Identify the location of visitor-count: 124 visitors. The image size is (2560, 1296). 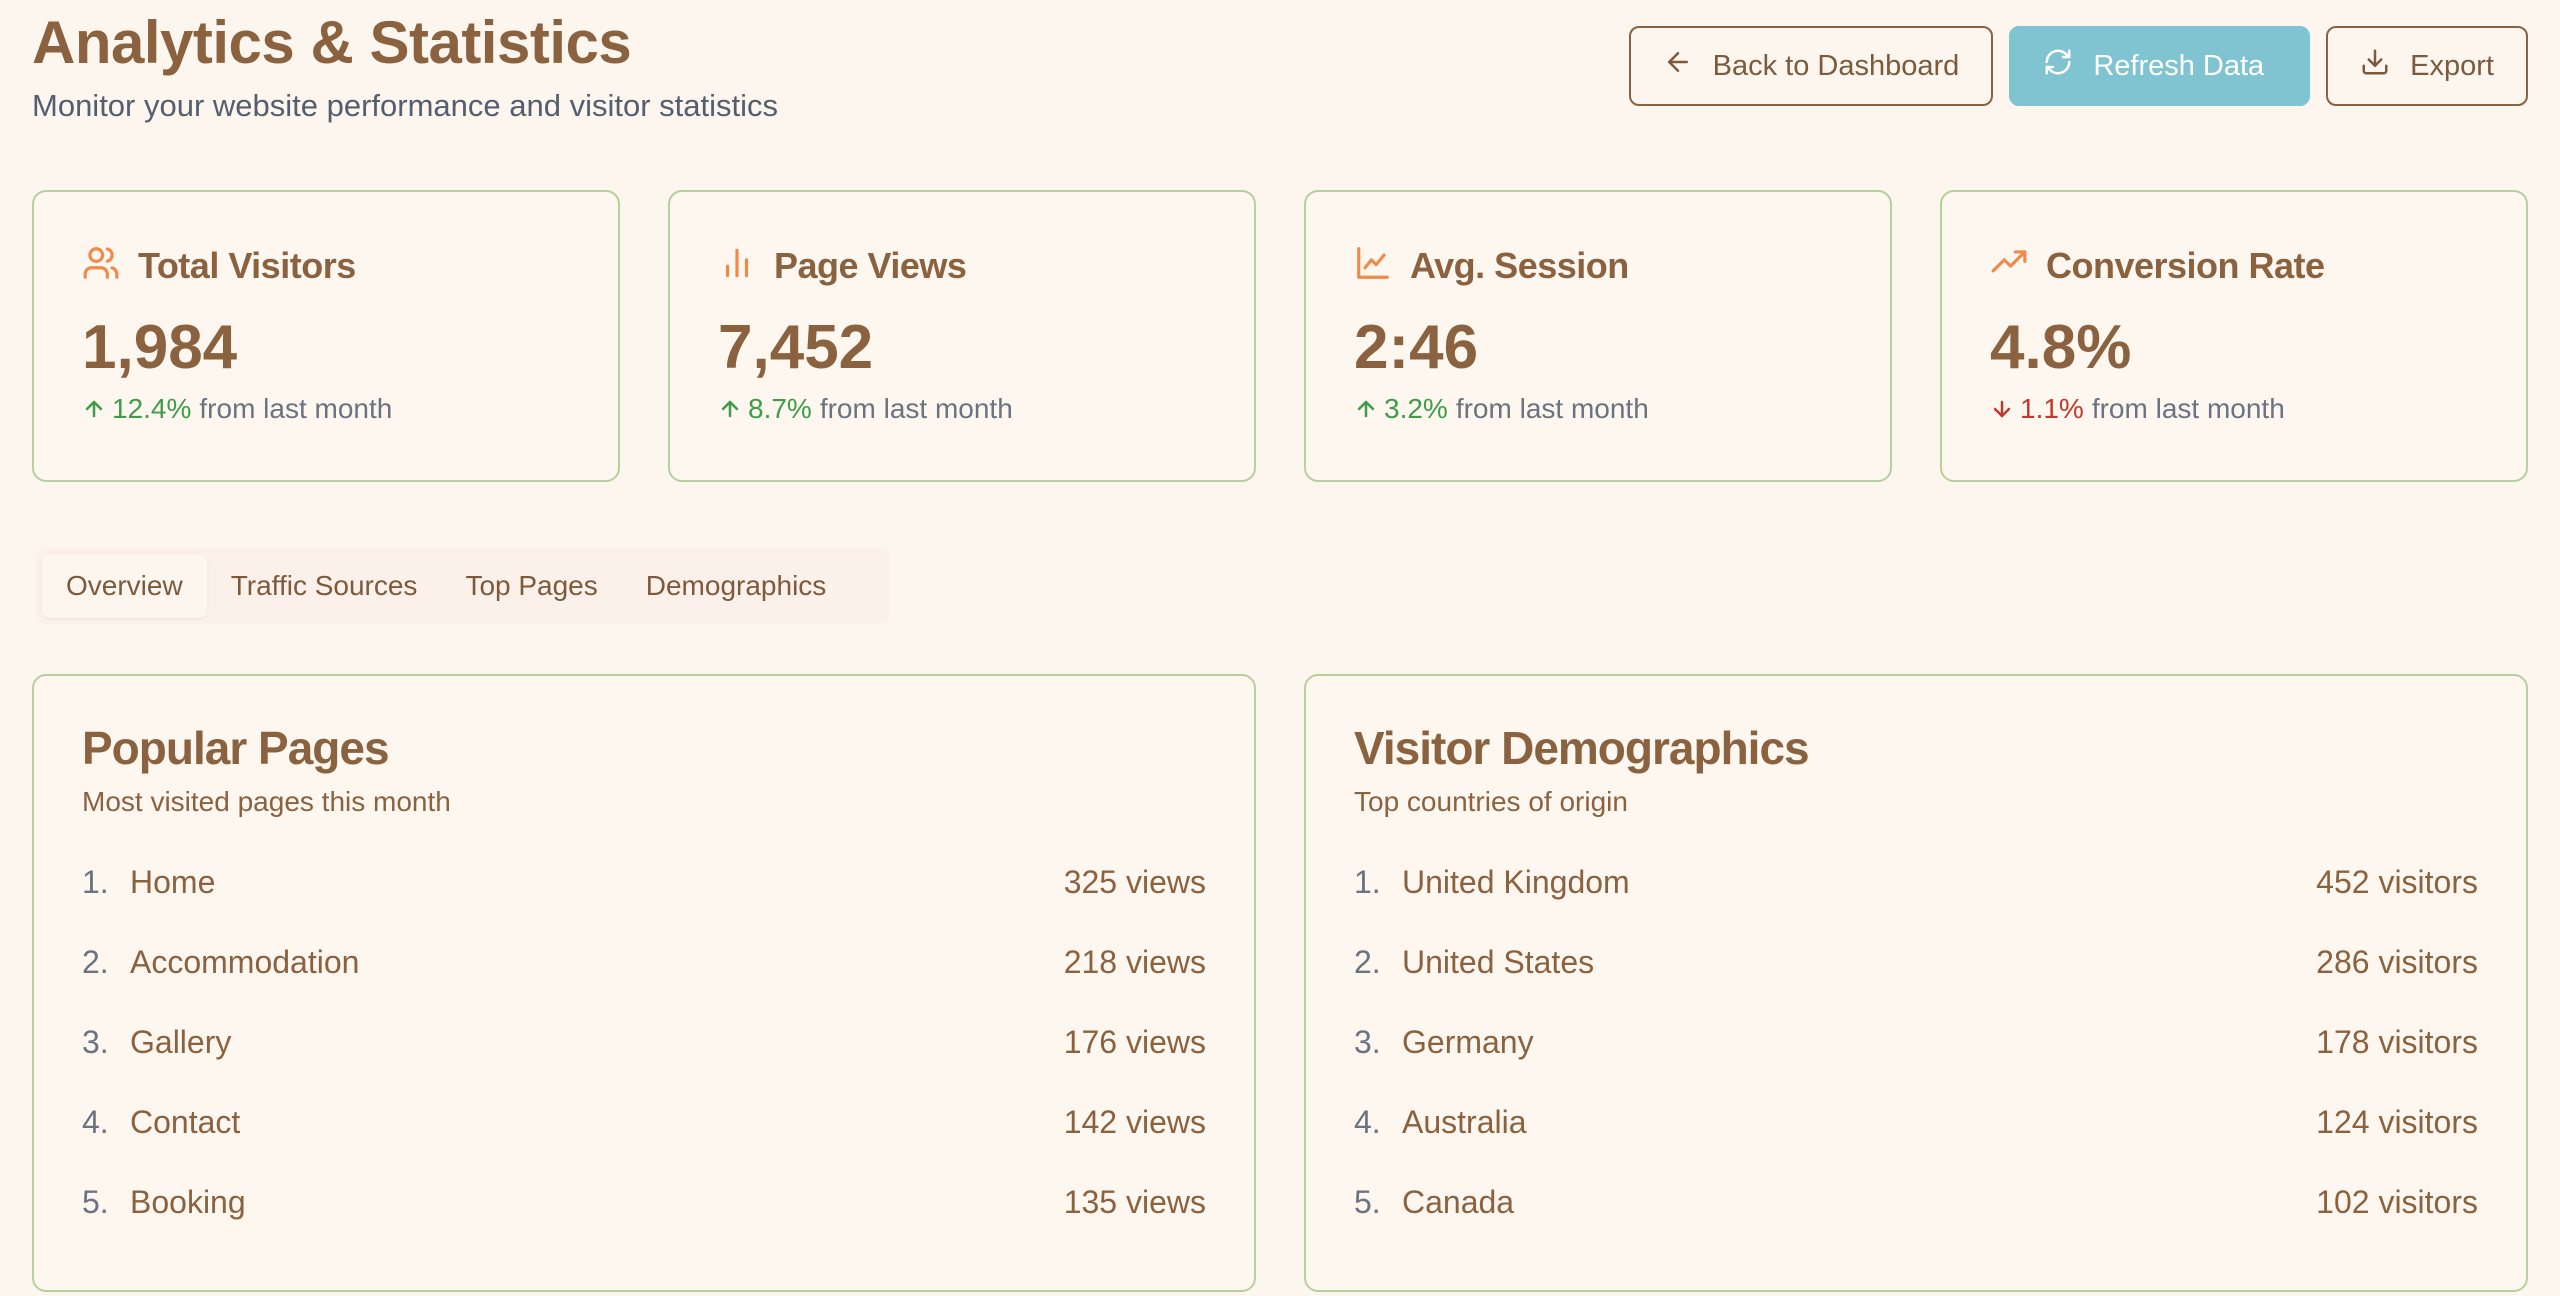
(2397, 1121).